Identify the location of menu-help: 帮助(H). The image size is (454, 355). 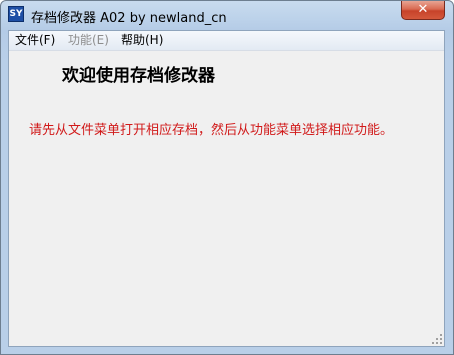
(142, 40).